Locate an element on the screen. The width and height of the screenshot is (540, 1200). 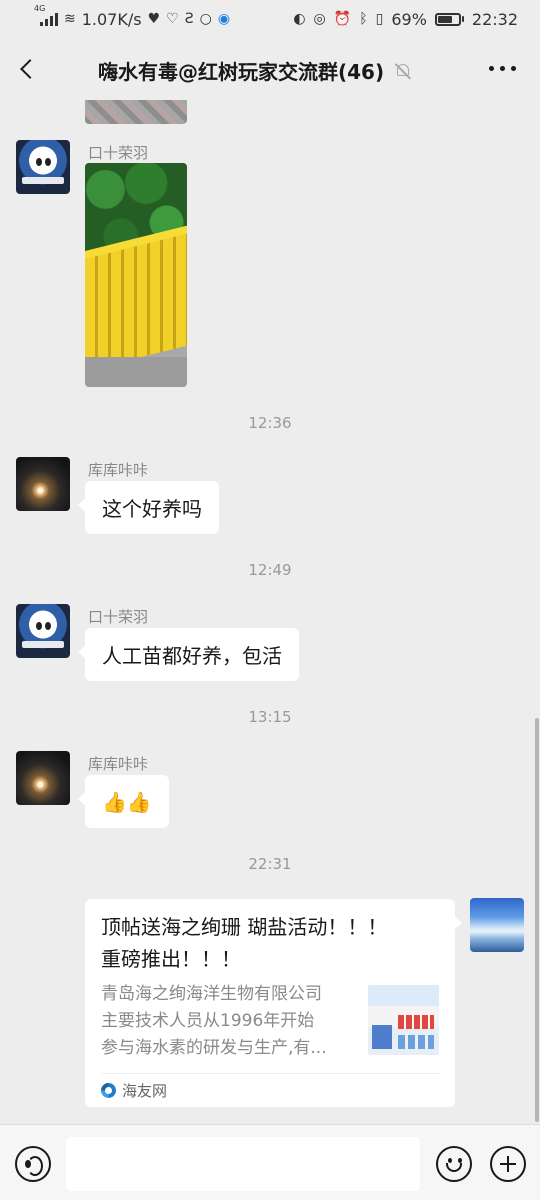
divider is located at coordinates (271, 1073).